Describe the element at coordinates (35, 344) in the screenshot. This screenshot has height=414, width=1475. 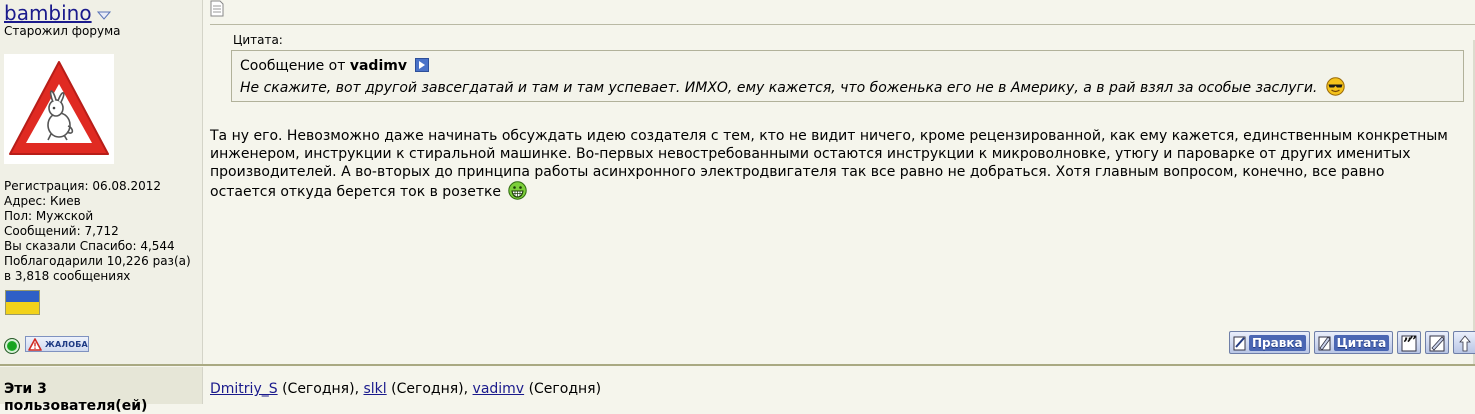
I see `warning-icon` at that location.